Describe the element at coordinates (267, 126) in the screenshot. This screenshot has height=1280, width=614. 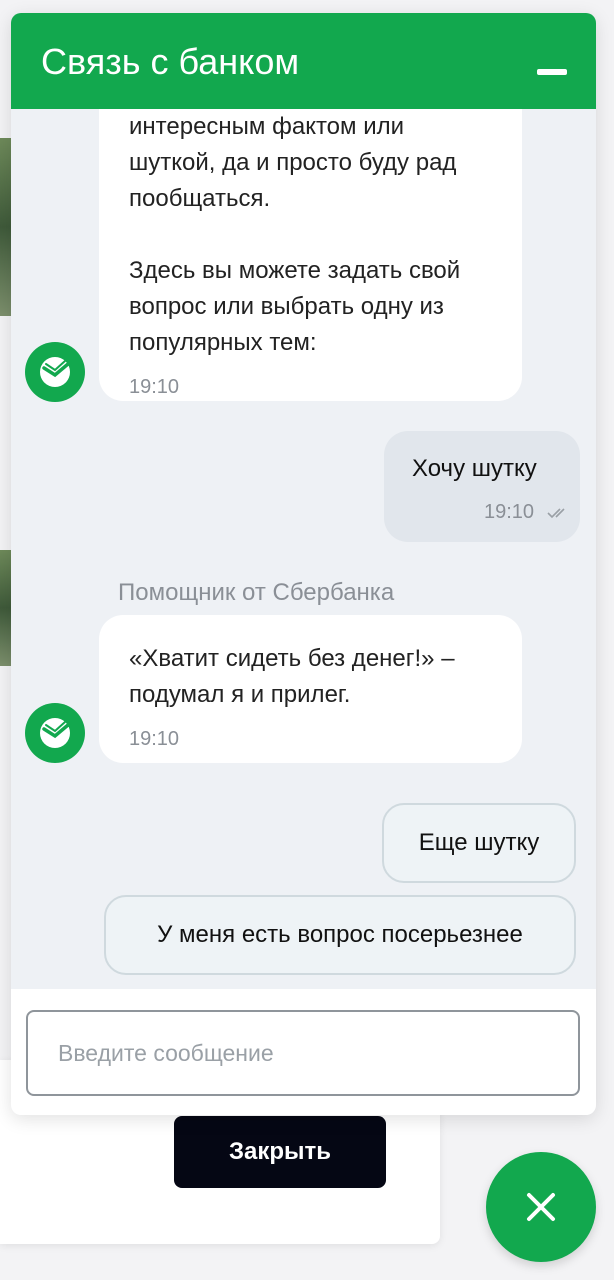
I see `message-line: интересным фактом или` at that location.